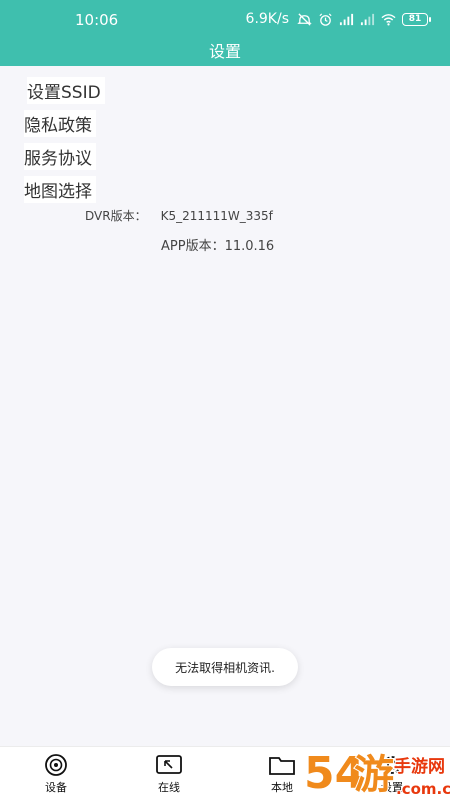  I want to click on app-header: 10:06 6.9K/s 81 设置, so click(225, 33).